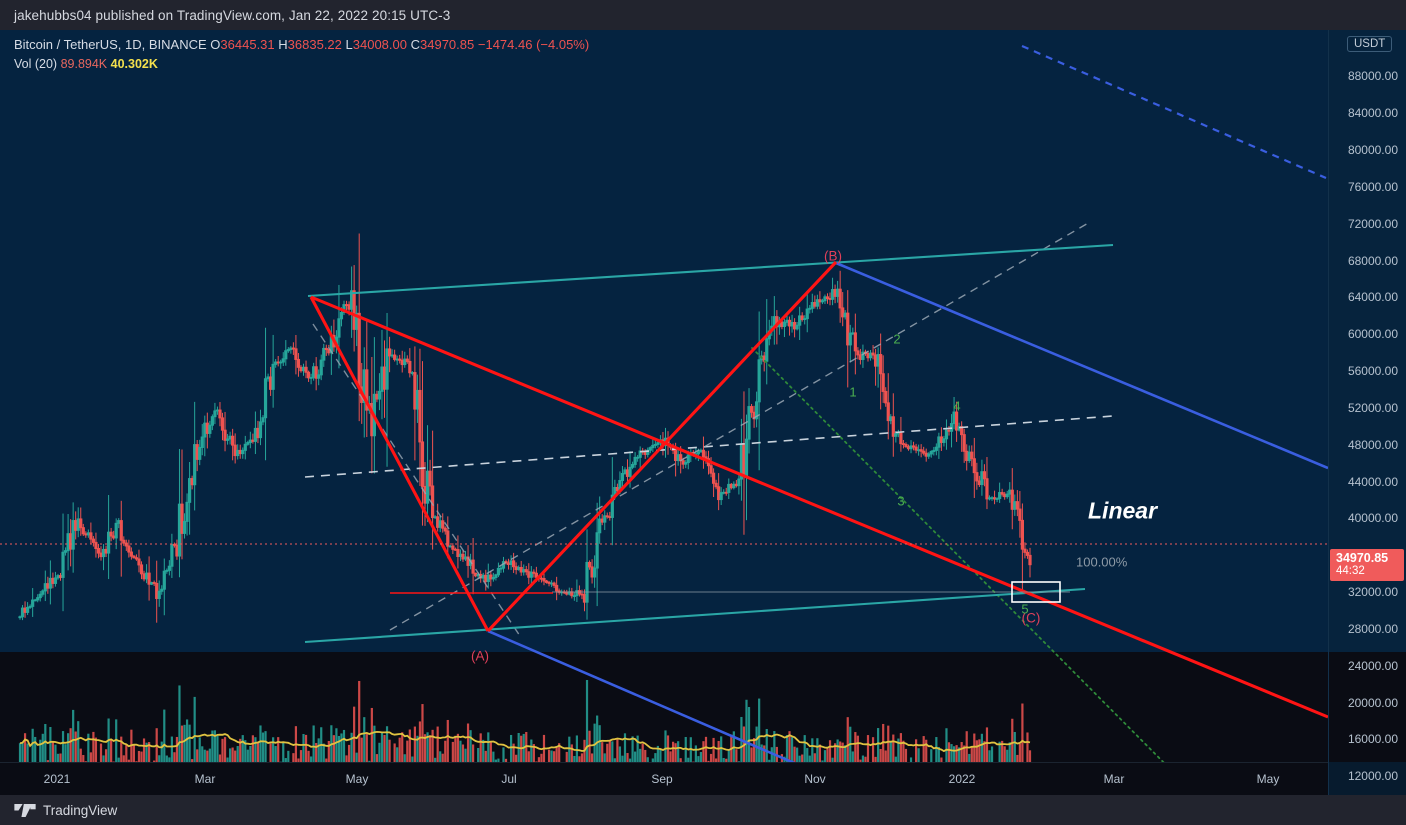  What do you see at coordinates (1362, 557) in the screenshot?
I see `current-price-value: 34970.85` at bounding box center [1362, 557].